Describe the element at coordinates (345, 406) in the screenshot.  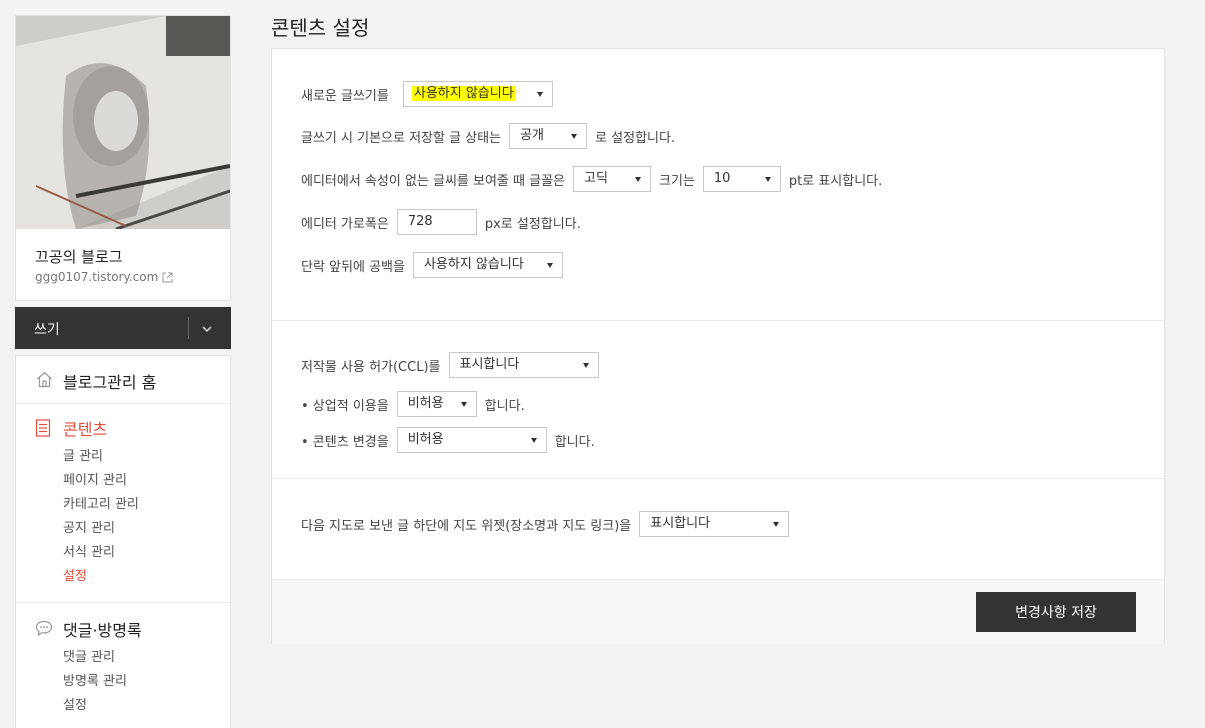
I see `setting-label: • 상업적 이용을` at that location.